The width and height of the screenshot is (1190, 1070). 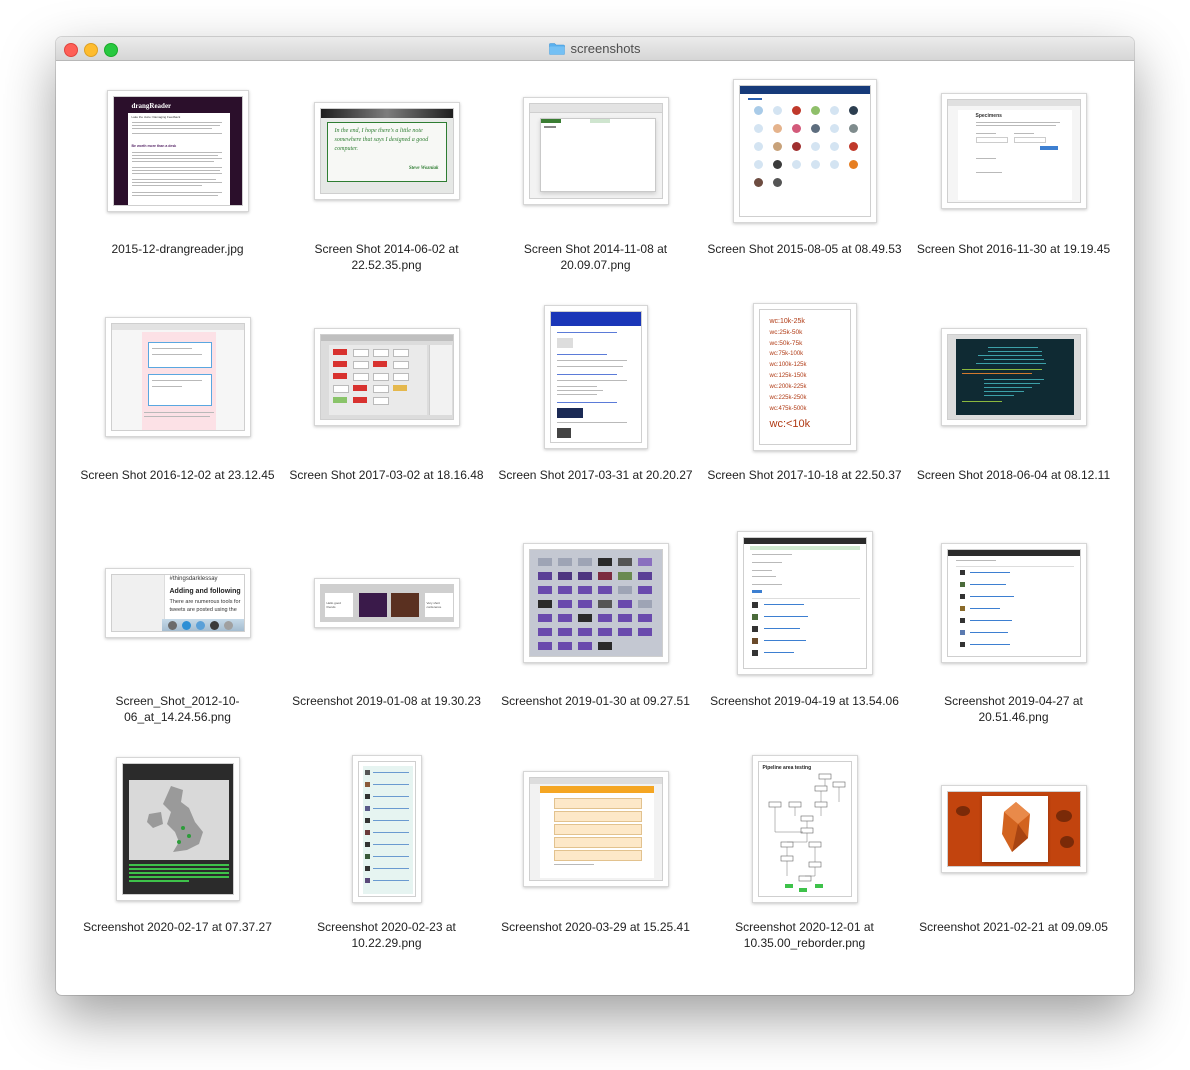 I want to click on file-item: Screen Shot 2014-11-08 at 20.09.07.png, so click(x=595, y=174).